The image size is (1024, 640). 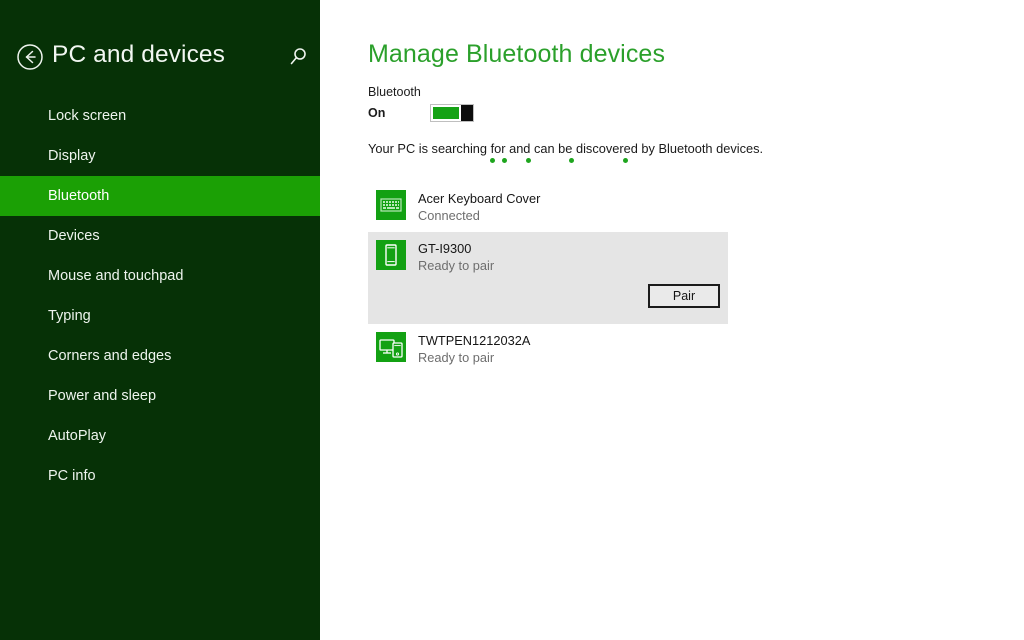 What do you see at coordinates (548, 303) in the screenshot?
I see `device-actions: Pair` at bounding box center [548, 303].